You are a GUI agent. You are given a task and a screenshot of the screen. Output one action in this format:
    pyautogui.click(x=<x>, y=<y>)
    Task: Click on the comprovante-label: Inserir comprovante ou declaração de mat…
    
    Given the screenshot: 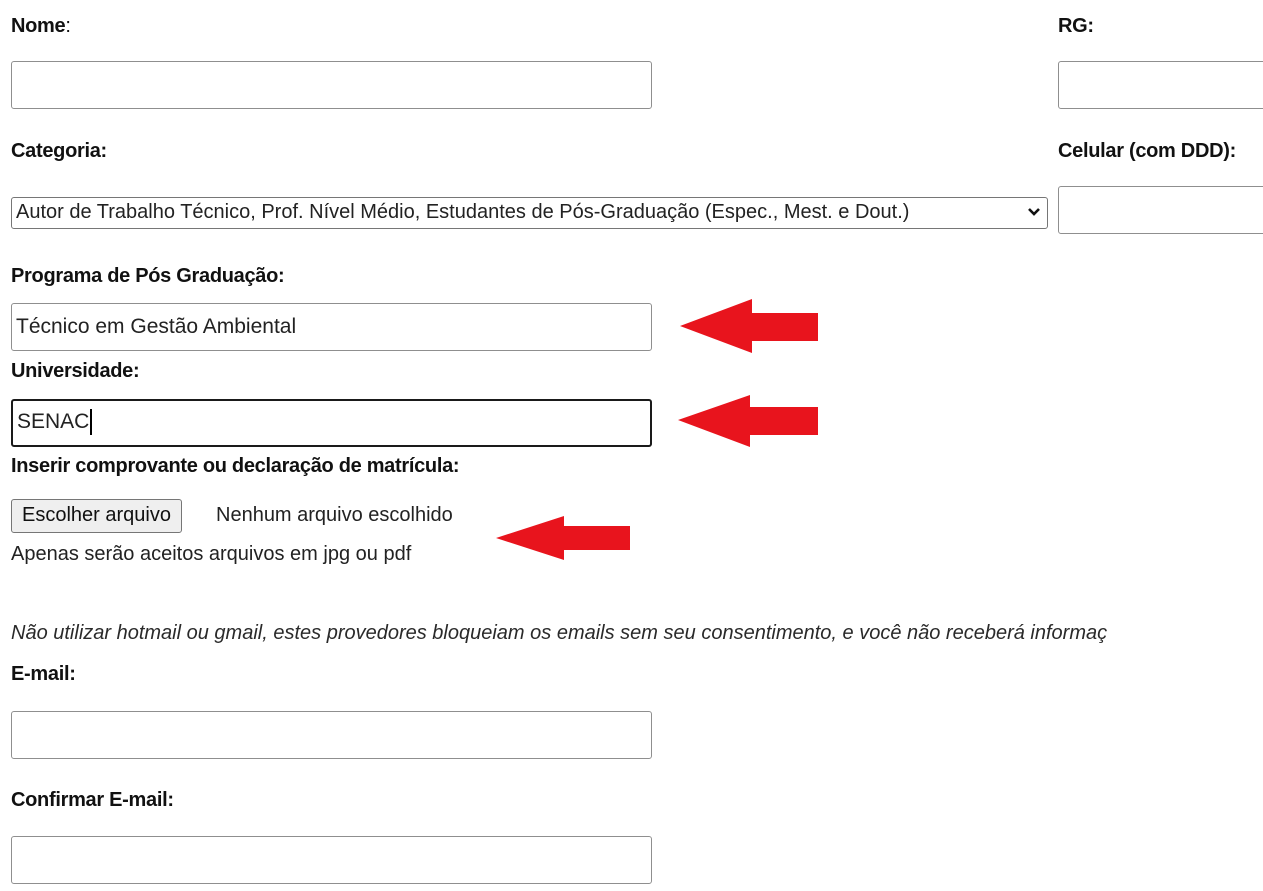 What is the action you would take?
    pyautogui.click(x=235, y=466)
    